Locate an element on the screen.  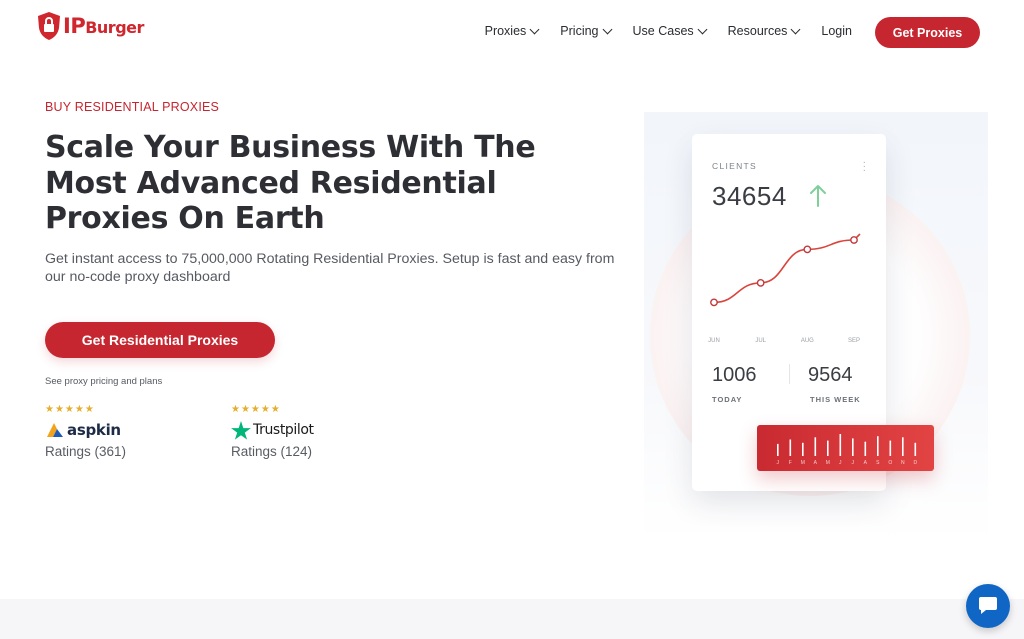
pricing-plans-link: See proxy pricing and plans is located at coordinates (103, 381).